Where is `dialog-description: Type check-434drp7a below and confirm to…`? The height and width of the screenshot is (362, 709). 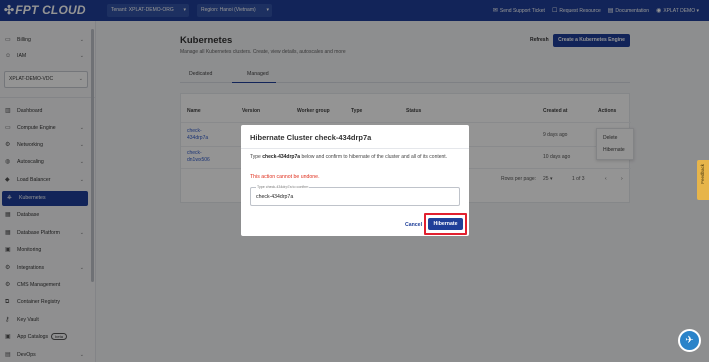 dialog-description: Type check-434drp7a below and confirm to… is located at coordinates (349, 157).